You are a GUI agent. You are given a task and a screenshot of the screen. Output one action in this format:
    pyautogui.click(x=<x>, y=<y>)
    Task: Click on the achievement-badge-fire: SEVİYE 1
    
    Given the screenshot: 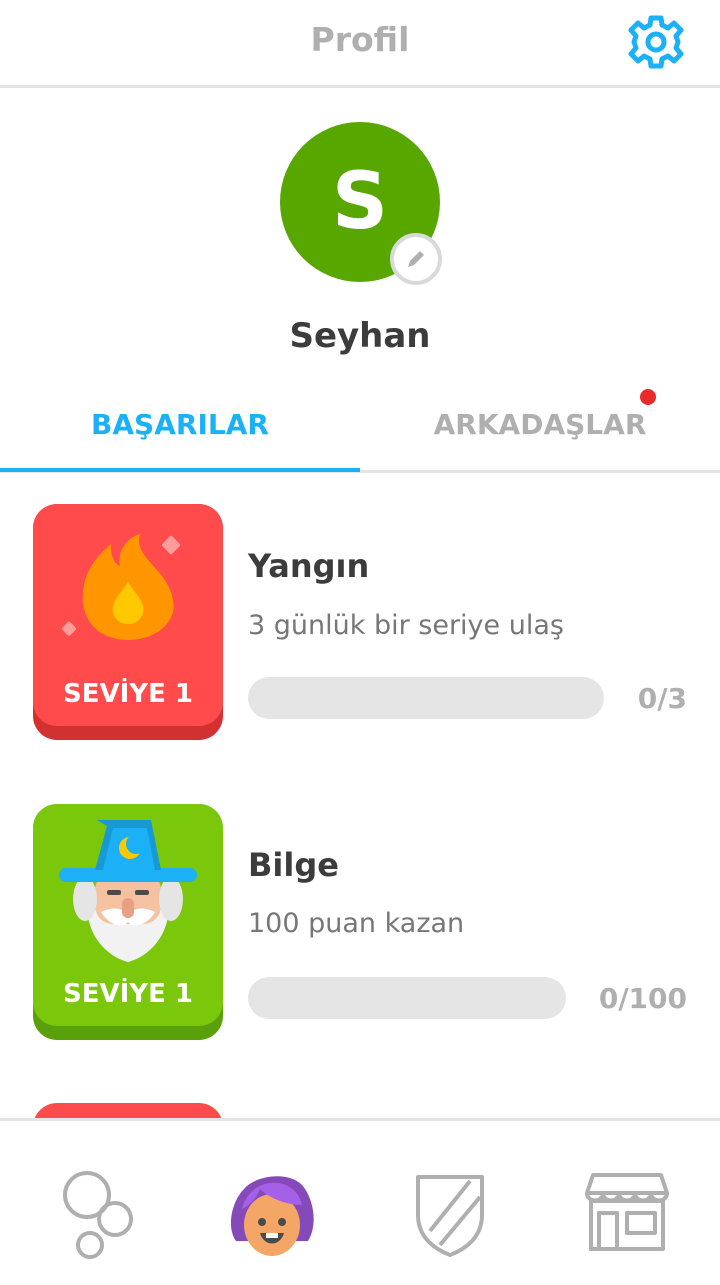 What is the action you would take?
    pyautogui.click(x=128, y=622)
    